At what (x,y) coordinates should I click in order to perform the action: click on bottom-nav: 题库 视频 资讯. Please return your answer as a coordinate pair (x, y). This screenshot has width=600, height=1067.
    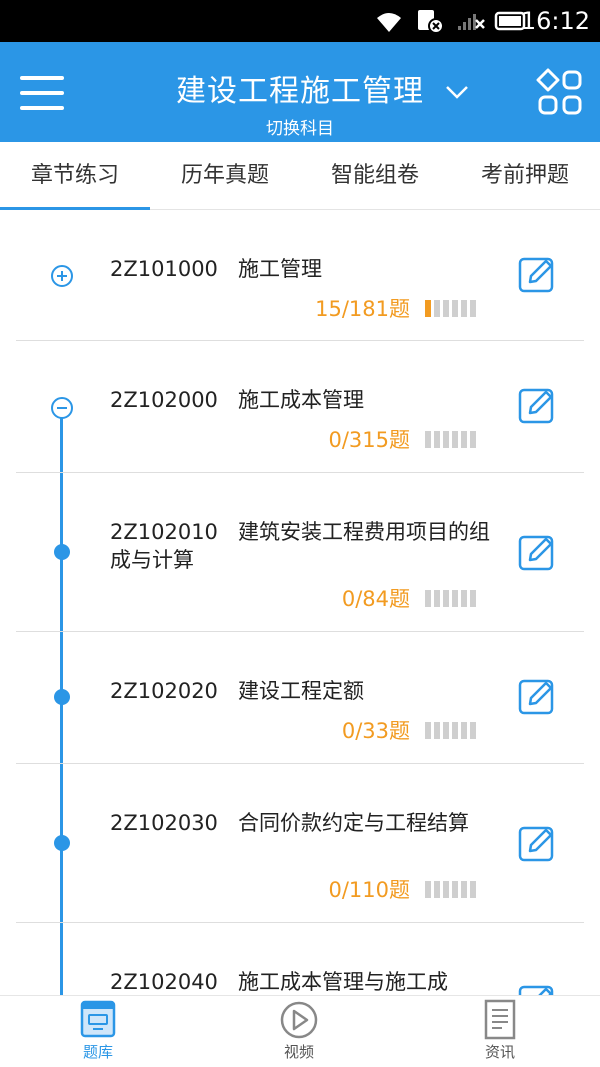
    Looking at the image, I should click on (300, 1031).